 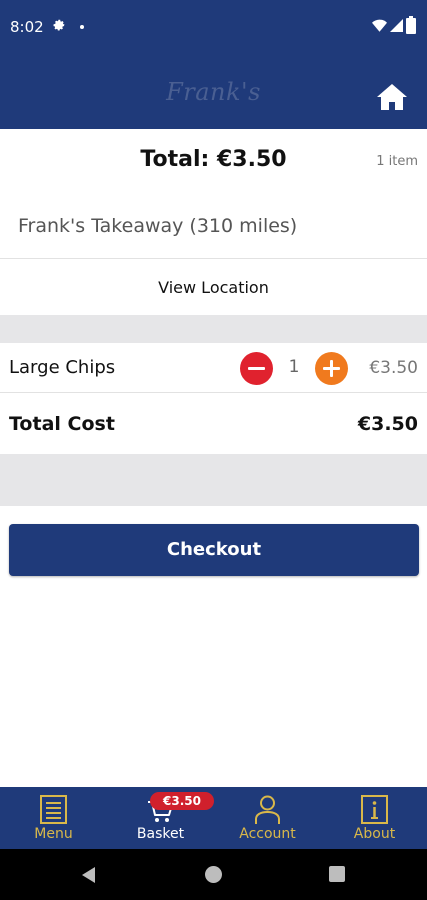 I want to click on item-quantity: 1, so click(x=294, y=367).